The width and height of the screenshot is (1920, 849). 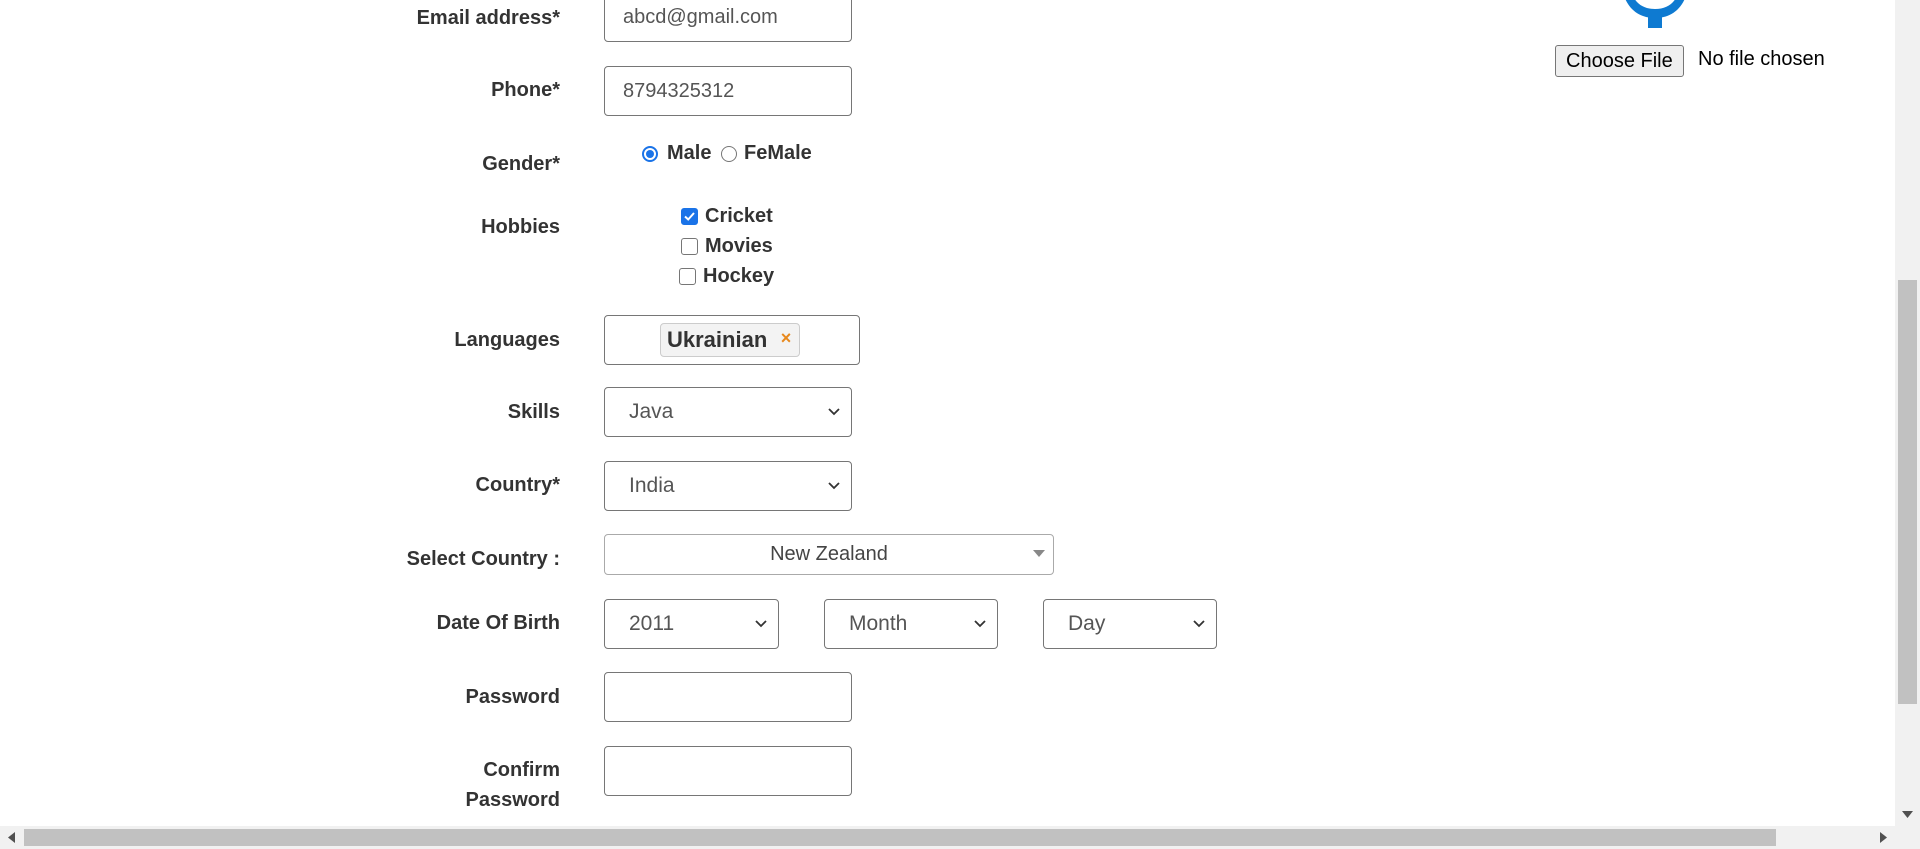 What do you see at coordinates (728, 21) in the screenshot?
I see `email-field` at bounding box center [728, 21].